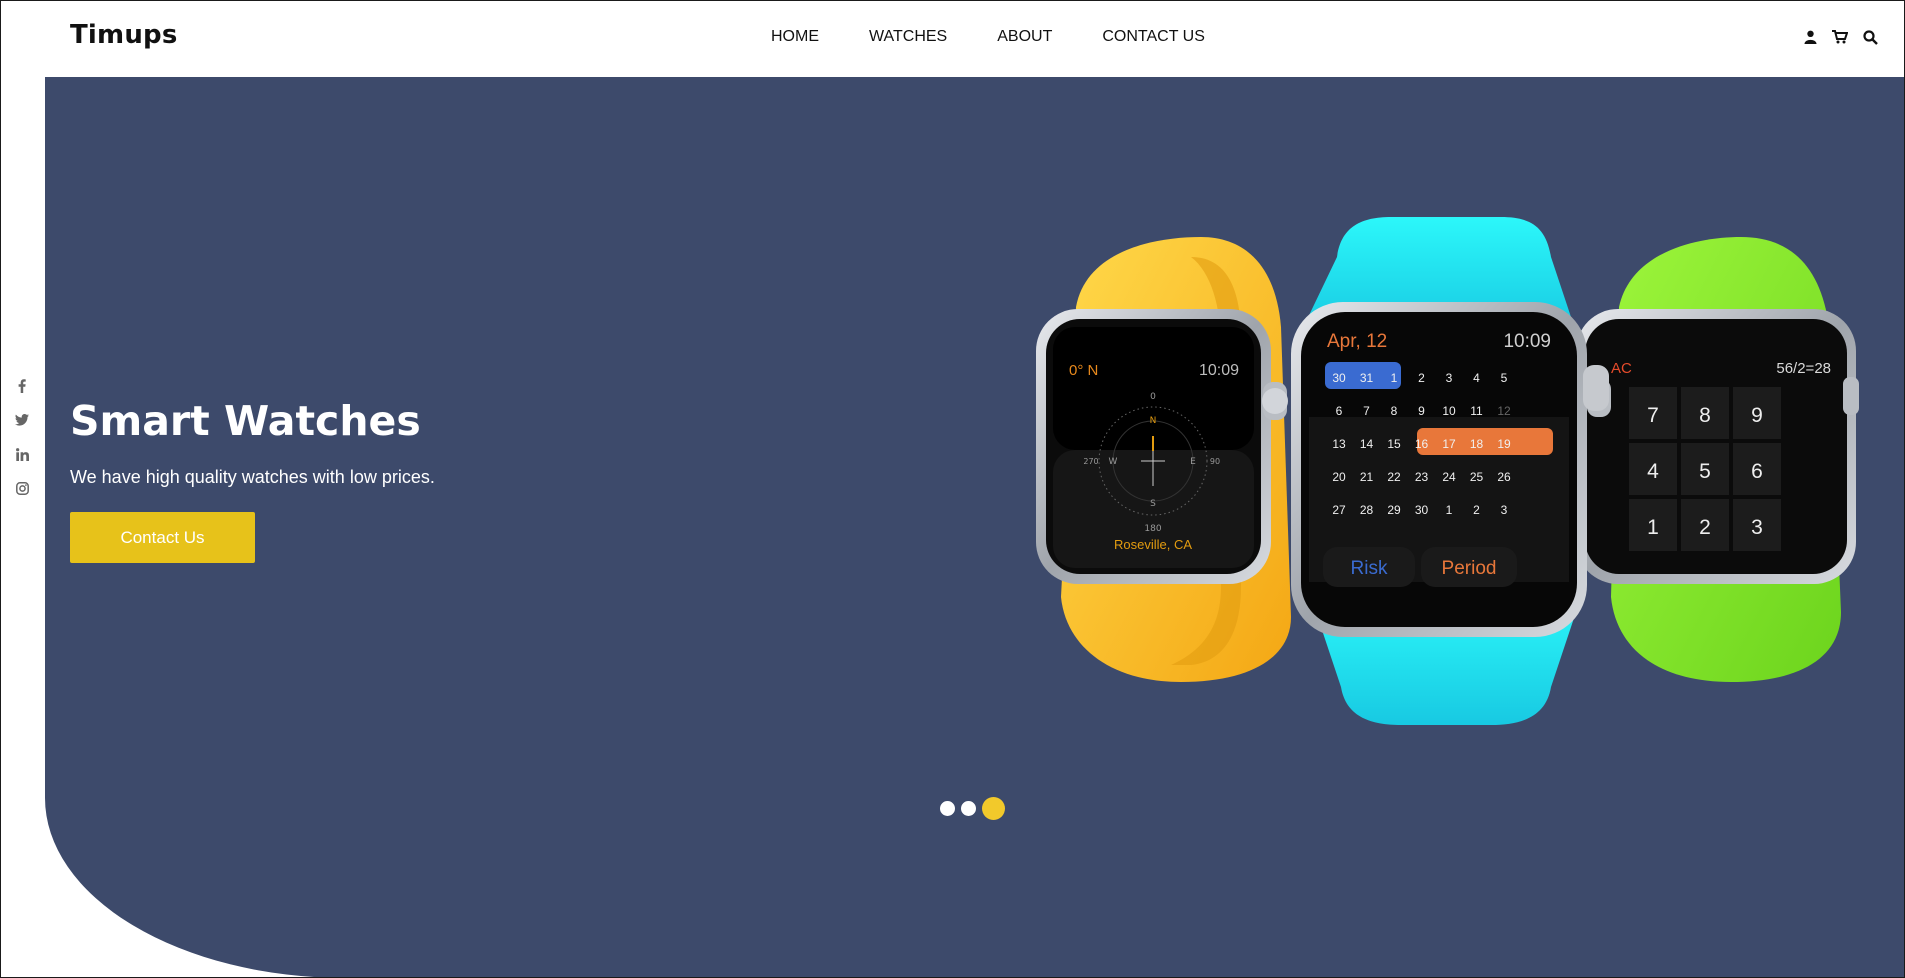 Image resolution: width=1905 pixels, height=978 pixels. I want to click on calendar-day: 10, so click(1449, 411).